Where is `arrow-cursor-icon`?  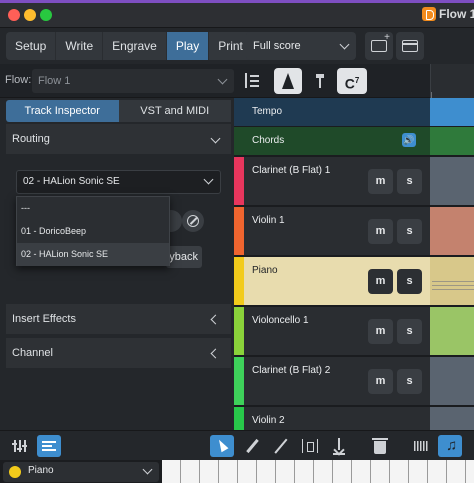
arrow-cursor-icon is located at coordinates (222, 445).